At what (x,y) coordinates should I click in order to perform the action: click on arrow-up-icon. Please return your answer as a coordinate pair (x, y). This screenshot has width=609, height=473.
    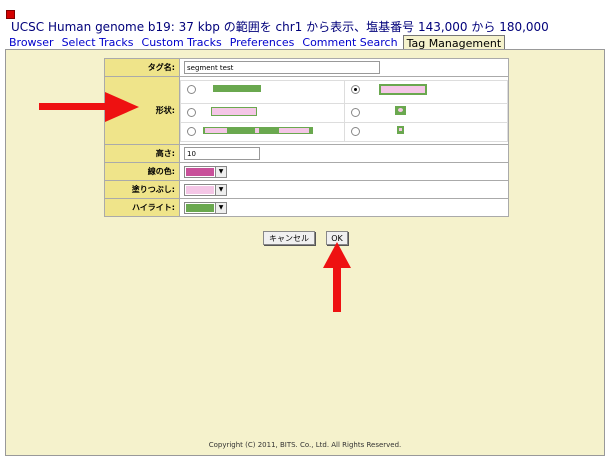
    Looking at the image, I should click on (337, 277).